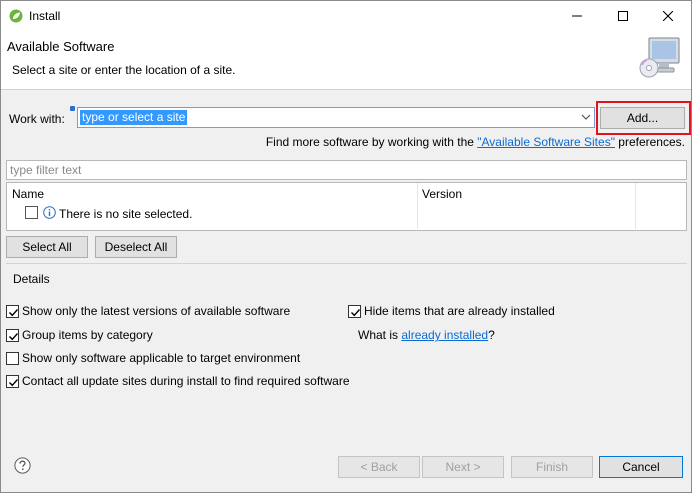 This screenshot has height=493, width=692. Describe the element at coordinates (31, 279) in the screenshot. I see `details-label: Details` at that location.